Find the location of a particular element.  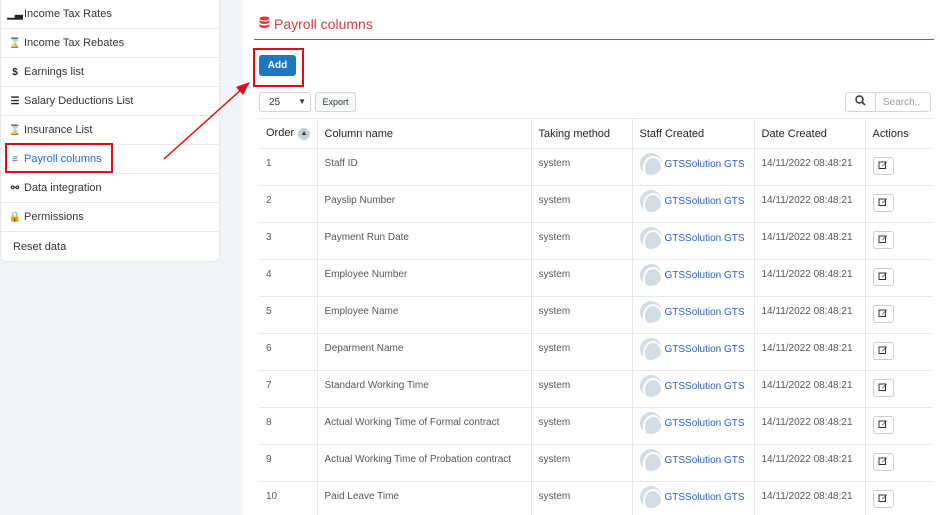

sidebar-item-income-tax-rebates: ⌛ Income Tax Rebates is located at coordinates (110, 43).